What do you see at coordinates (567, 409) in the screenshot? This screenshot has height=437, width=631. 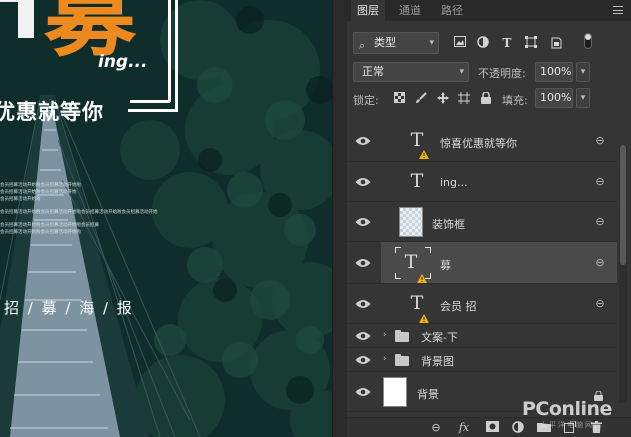 I see `watermark-logo: PConline` at bounding box center [567, 409].